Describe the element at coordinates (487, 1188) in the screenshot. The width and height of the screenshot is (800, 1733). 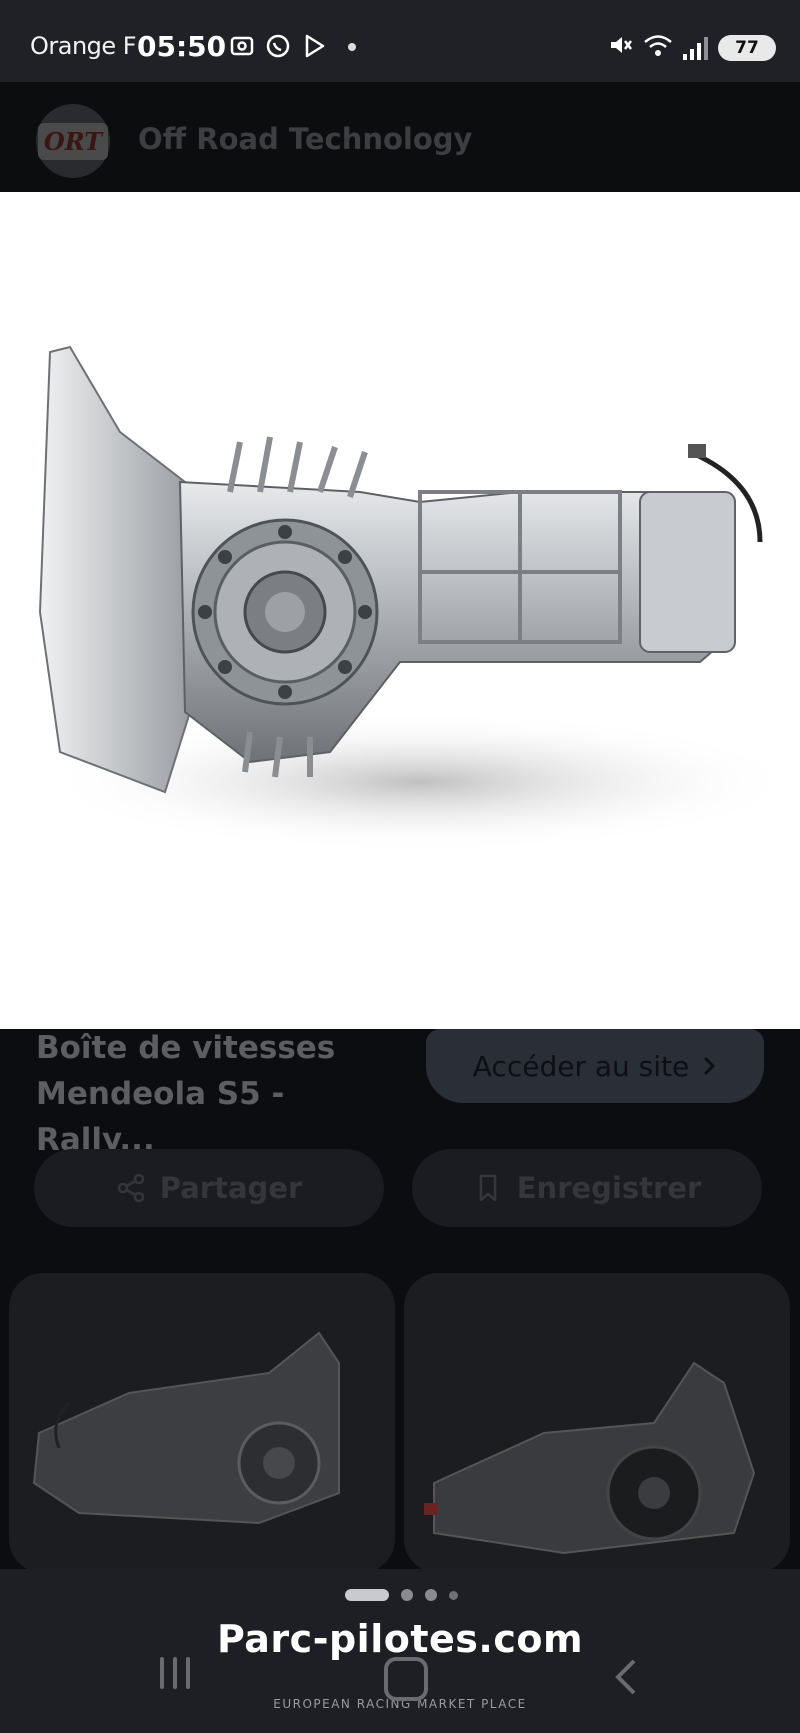
I see `bookmark-icon` at that location.